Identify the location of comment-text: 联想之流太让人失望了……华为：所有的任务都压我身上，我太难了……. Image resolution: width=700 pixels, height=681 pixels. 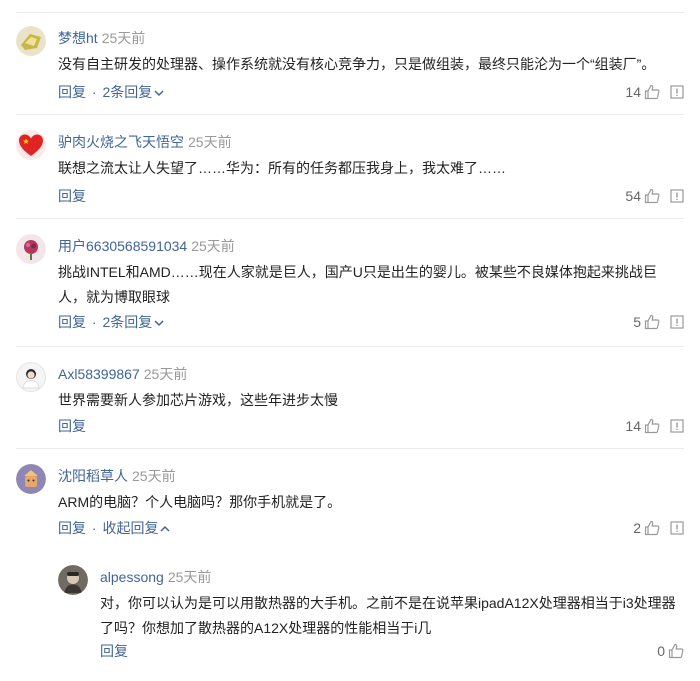
(282, 168).